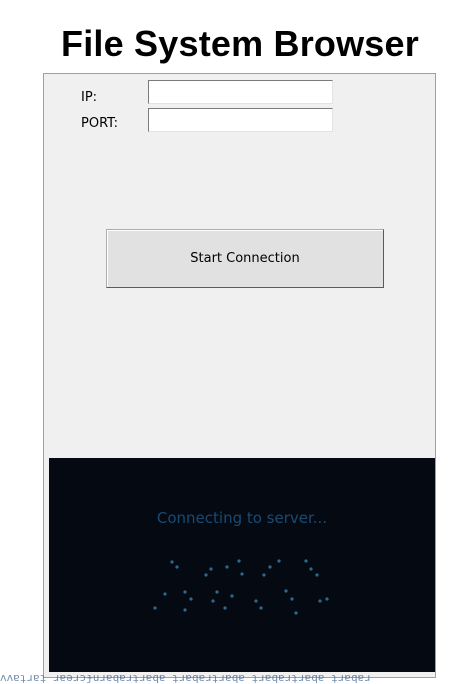 The image size is (470, 684). I want to click on ip-label: IP:, so click(89, 97).